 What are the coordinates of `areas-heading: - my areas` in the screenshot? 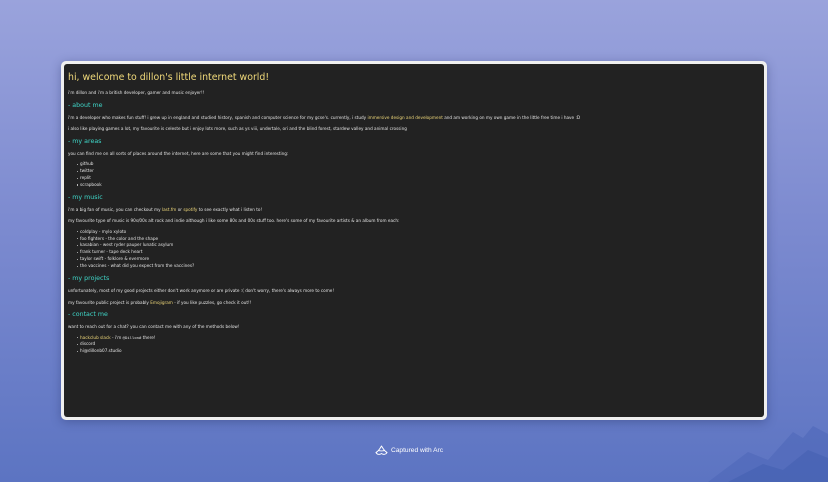 It's located at (85, 141).